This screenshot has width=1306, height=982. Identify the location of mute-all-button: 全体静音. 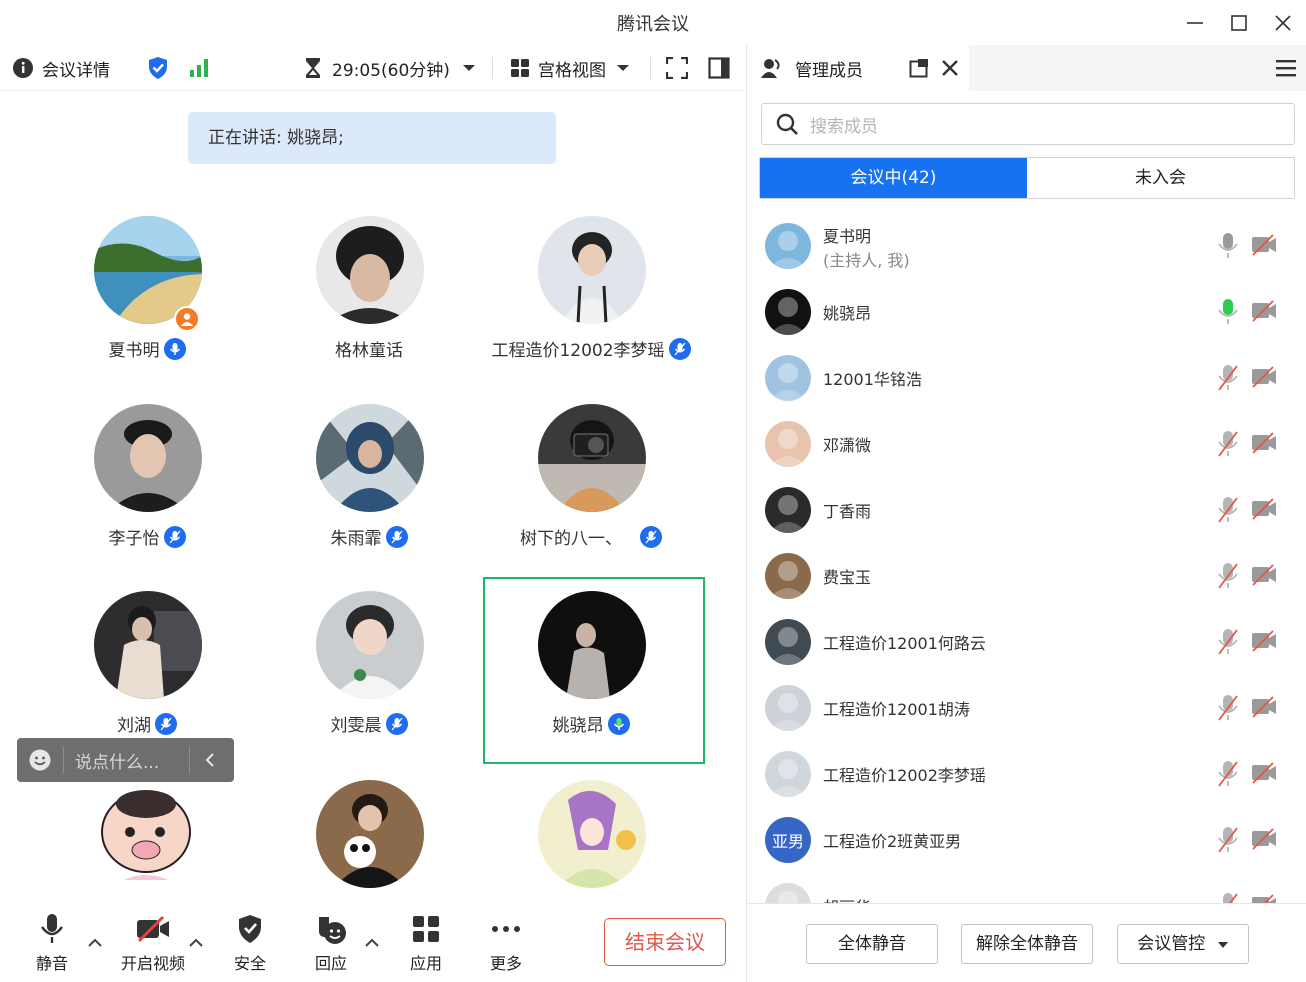
(872, 944).